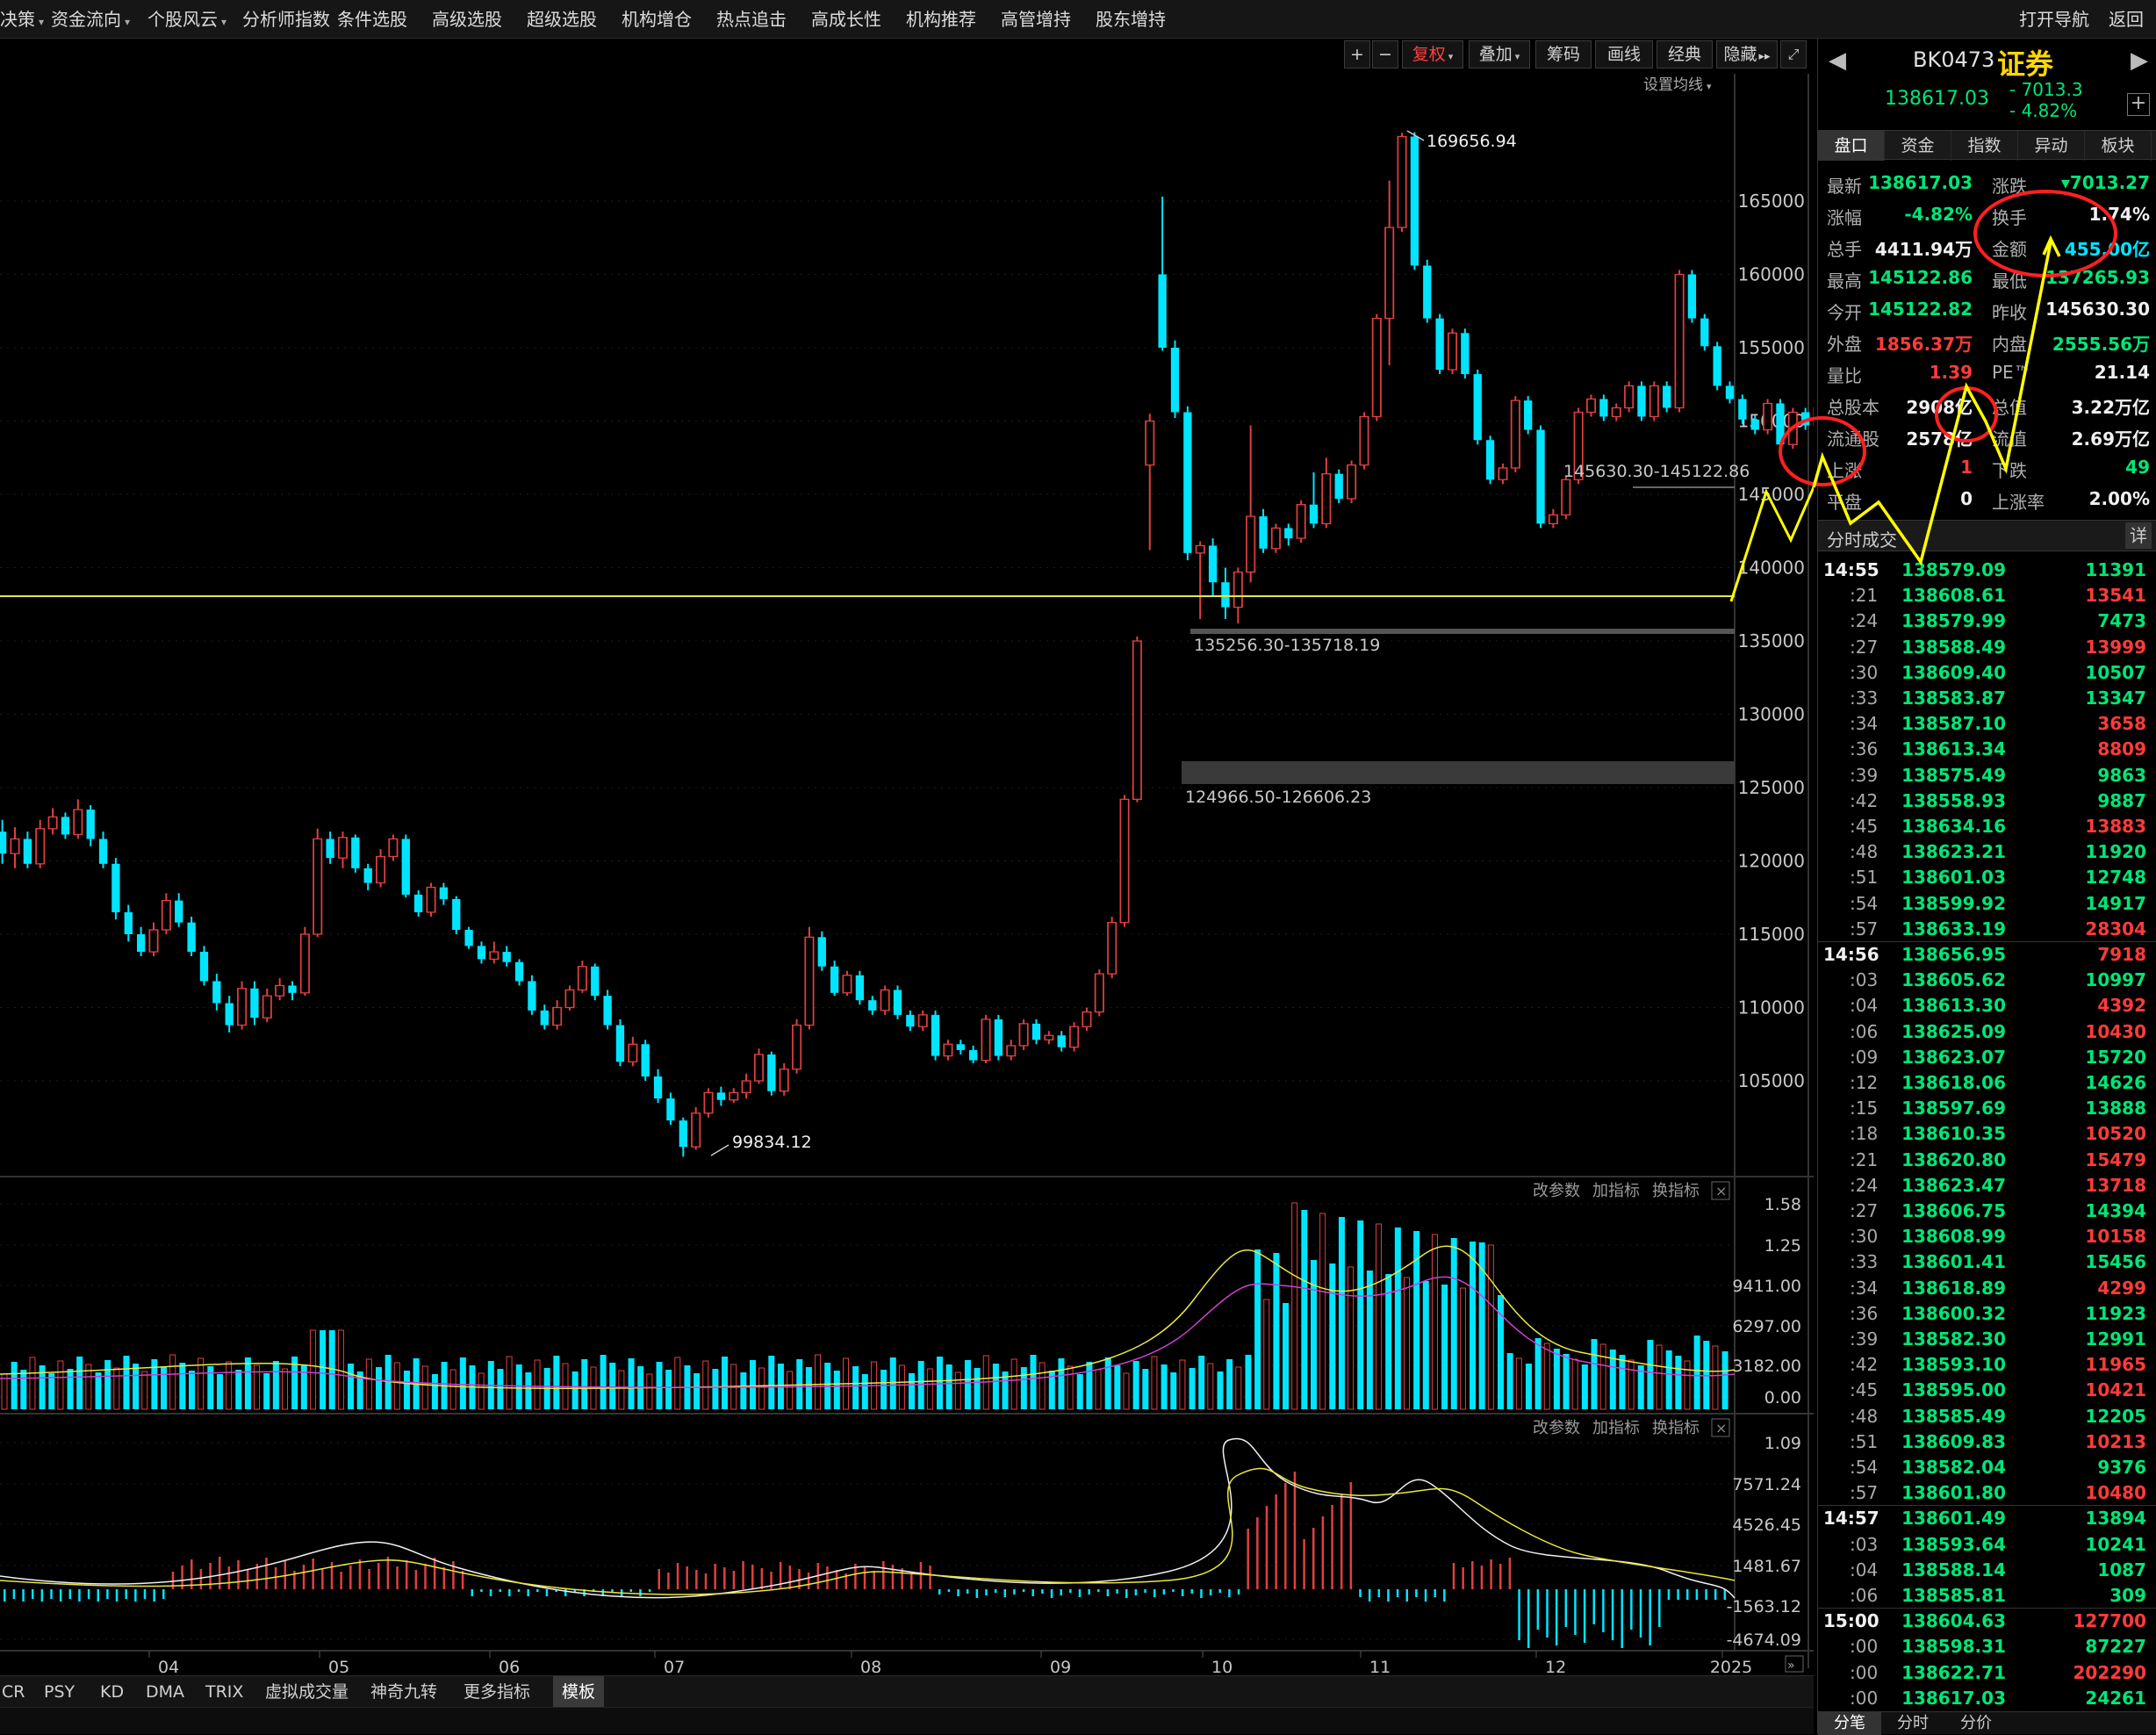  Describe the element at coordinates (1563, 54) in the screenshot. I see `chips-button: 筹码` at that location.